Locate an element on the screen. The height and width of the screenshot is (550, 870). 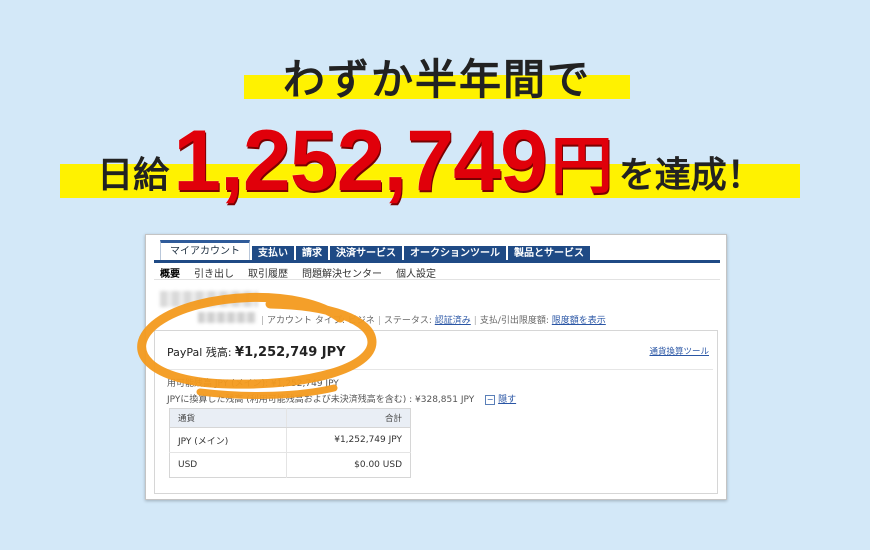
hide-label: 隠す is located at coordinates (507, 400).